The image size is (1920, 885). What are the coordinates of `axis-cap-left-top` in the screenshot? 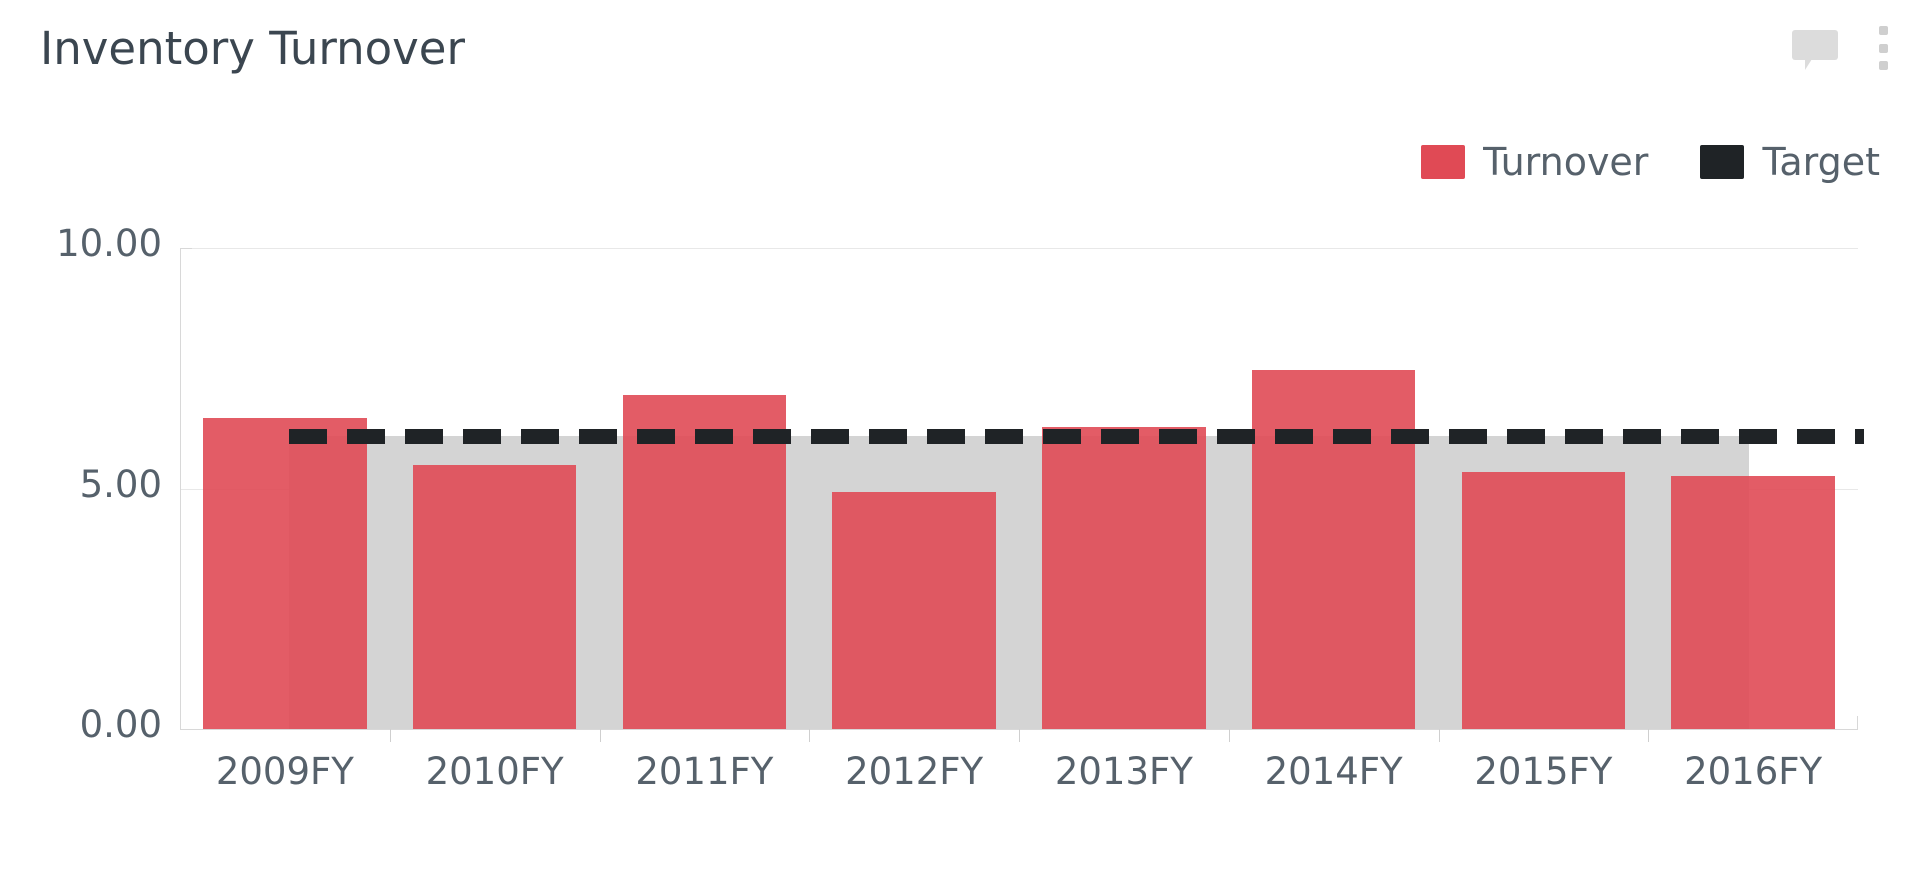 It's located at (186, 248).